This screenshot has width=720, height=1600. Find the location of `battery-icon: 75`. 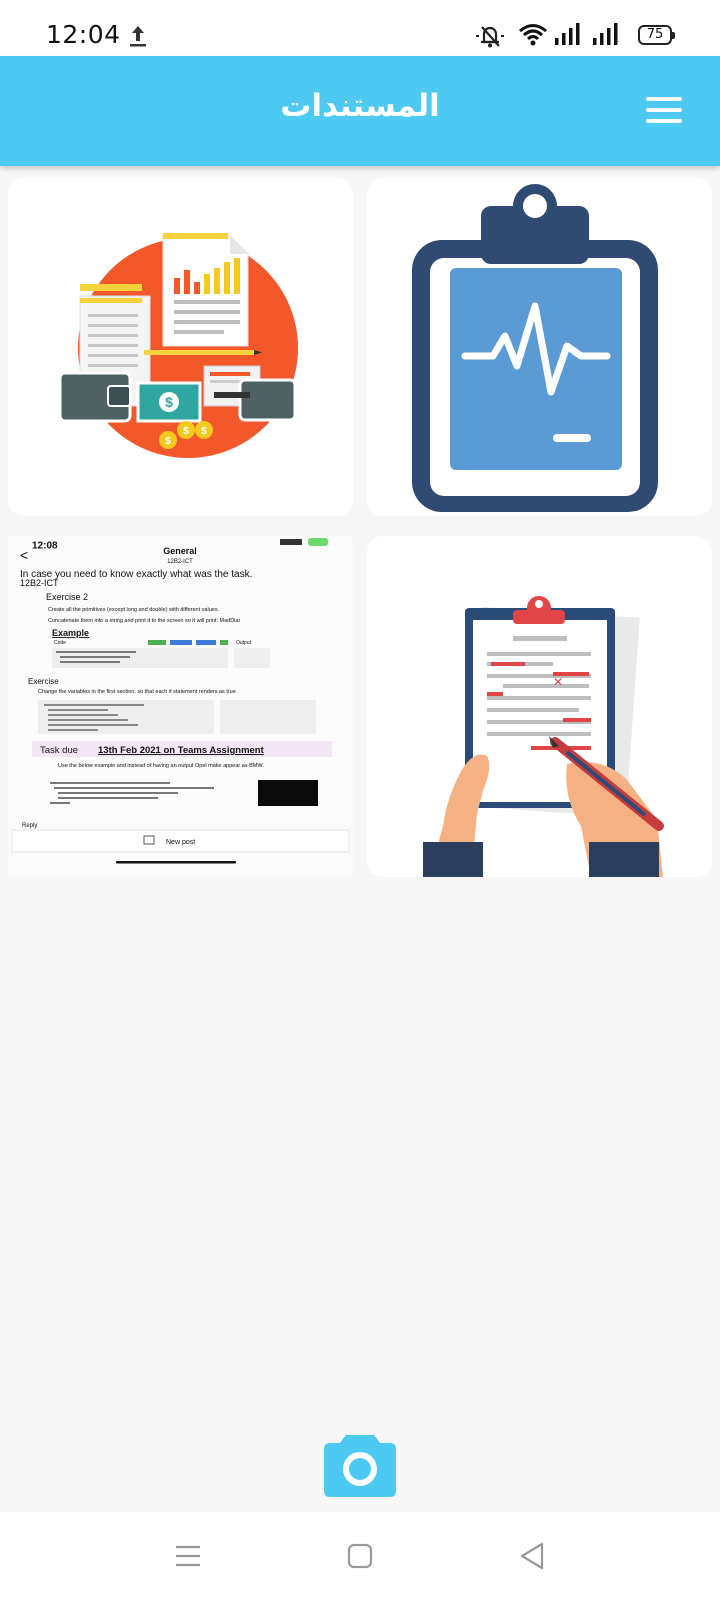

battery-icon: 75 is located at coordinates (656, 35).